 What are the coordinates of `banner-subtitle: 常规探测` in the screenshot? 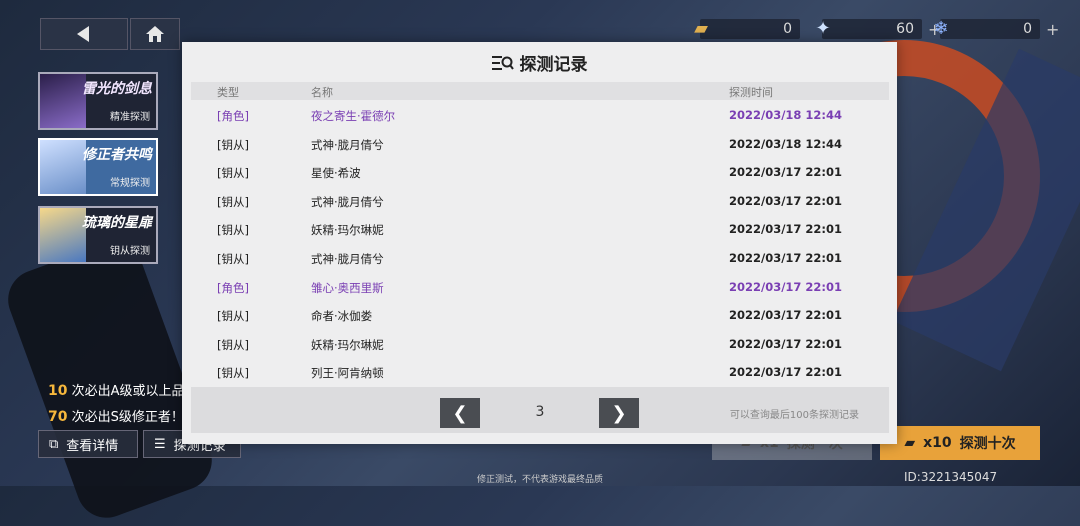 It's located at (130, 183).